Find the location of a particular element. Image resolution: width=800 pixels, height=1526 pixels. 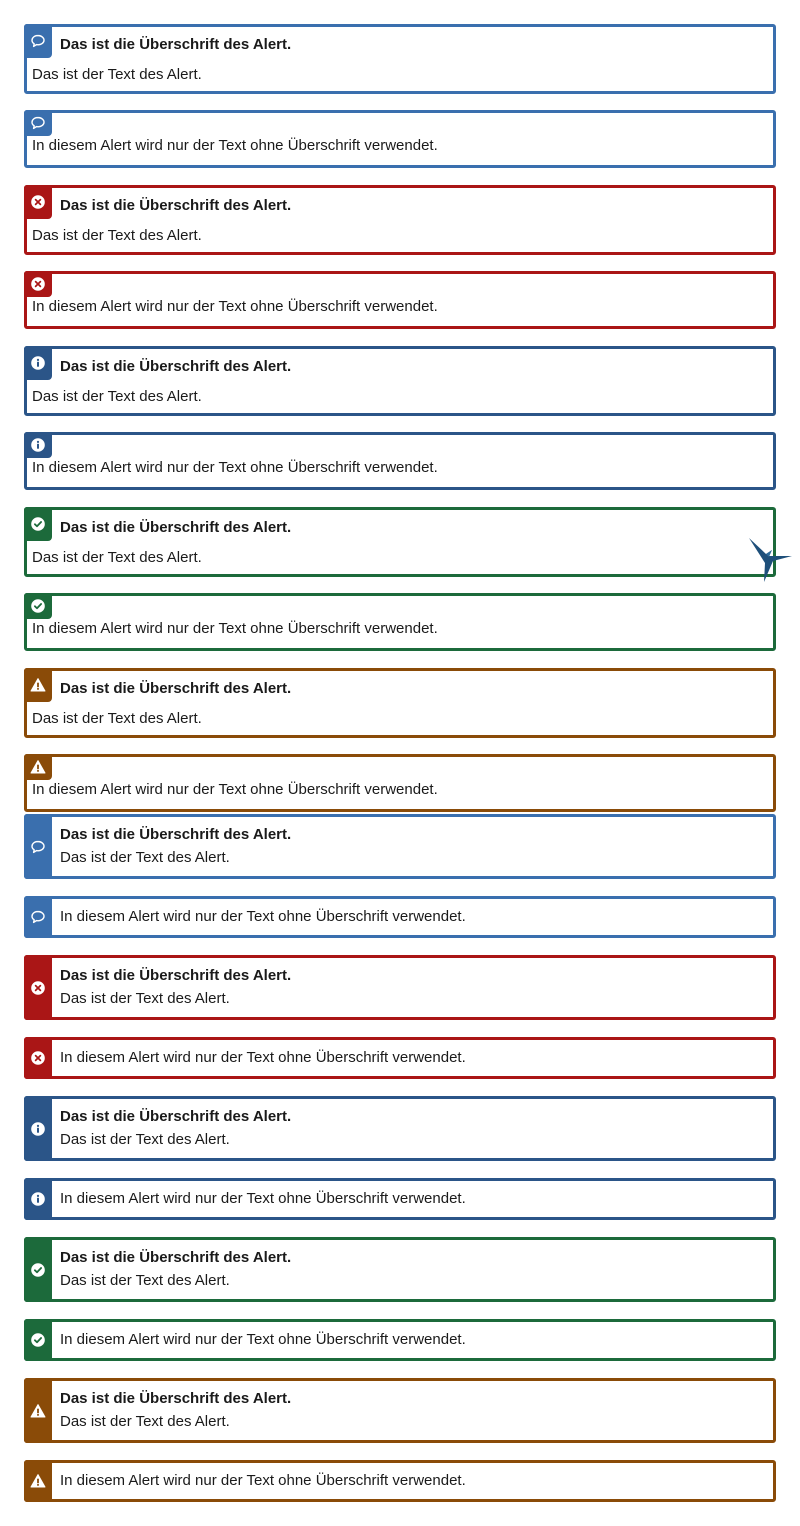

bird-logo-icon is located at coordinates (770, 560).